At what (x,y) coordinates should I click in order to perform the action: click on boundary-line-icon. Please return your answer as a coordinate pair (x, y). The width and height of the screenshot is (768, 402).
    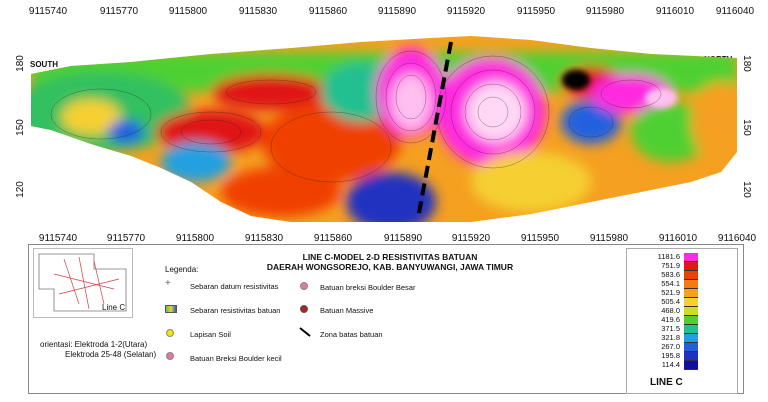
    Looking at the image, I should click on (305, 332).